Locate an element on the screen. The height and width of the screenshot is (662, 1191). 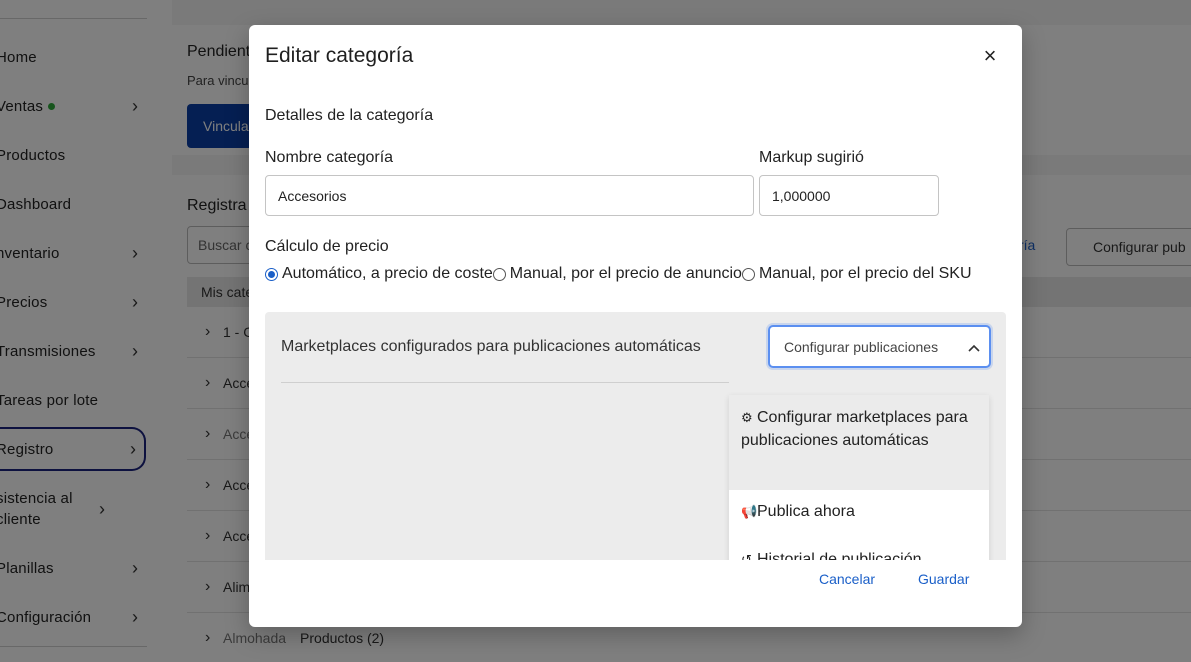
price-option: Automático, a precio de coste is located at coordinates (379, 274).